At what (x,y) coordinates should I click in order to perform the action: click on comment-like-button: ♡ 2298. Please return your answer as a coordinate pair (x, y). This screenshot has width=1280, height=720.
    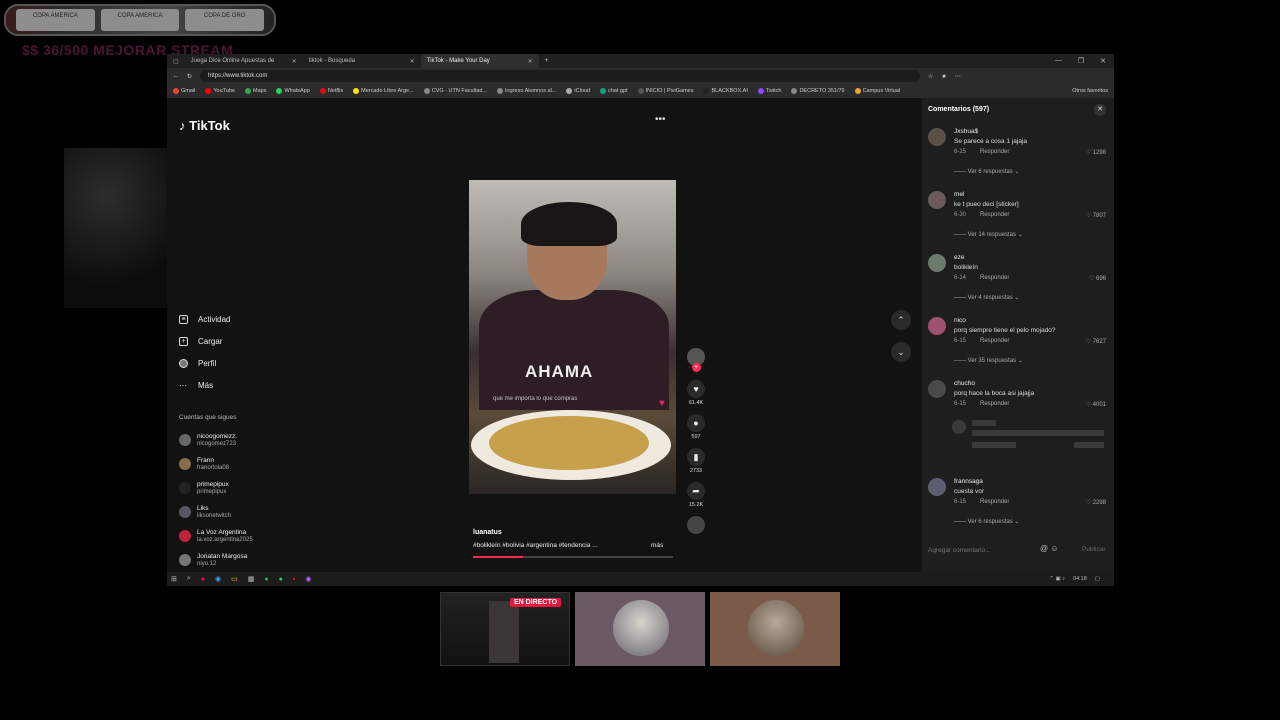
    Looking at the image, I should click on (1096, 502).